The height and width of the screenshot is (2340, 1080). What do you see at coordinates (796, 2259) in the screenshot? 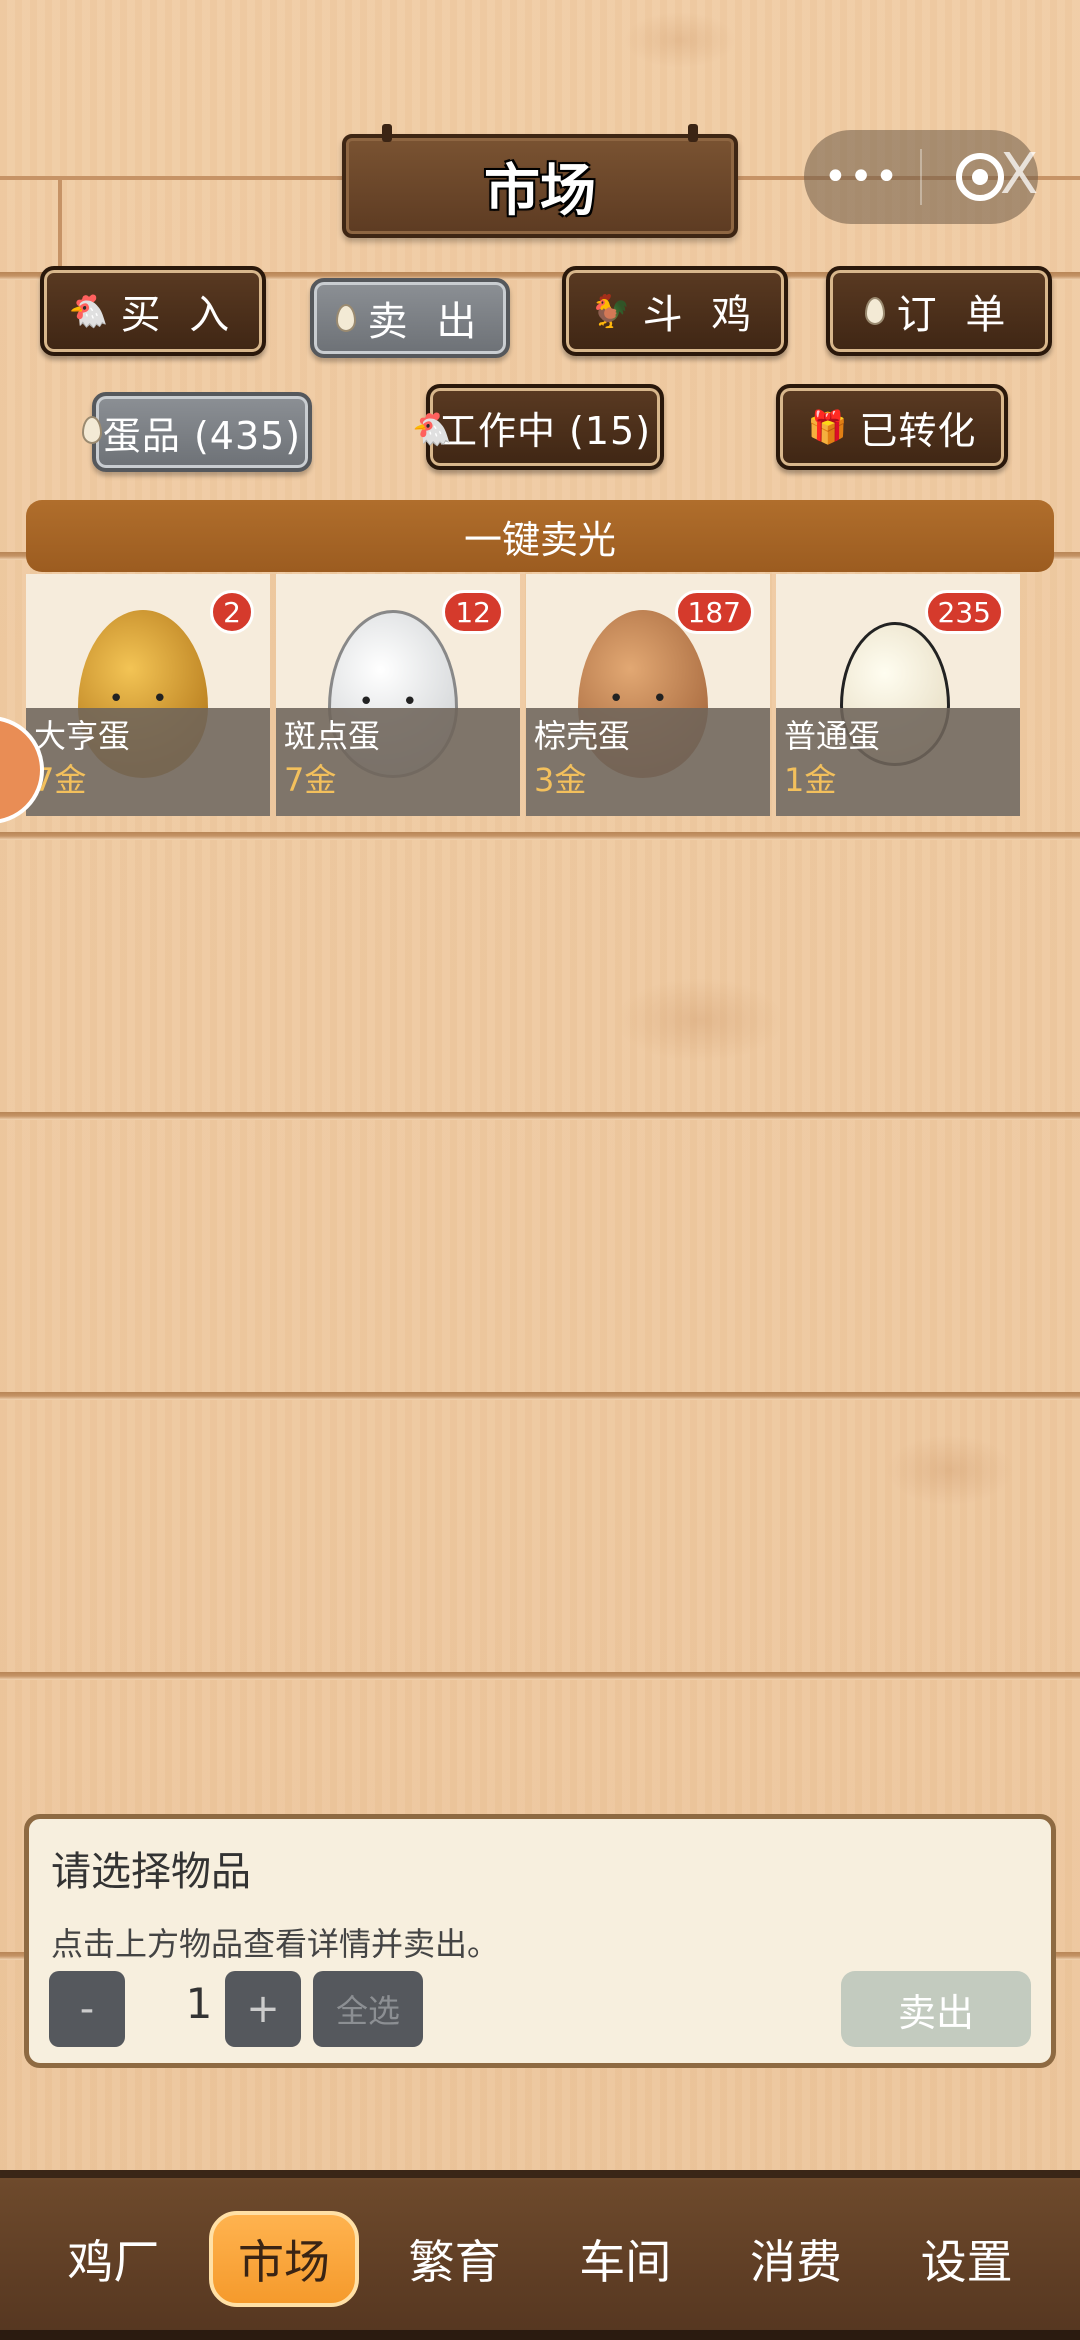
I see `nav-item-consume: 消费` at bounding box center [796, 2259].